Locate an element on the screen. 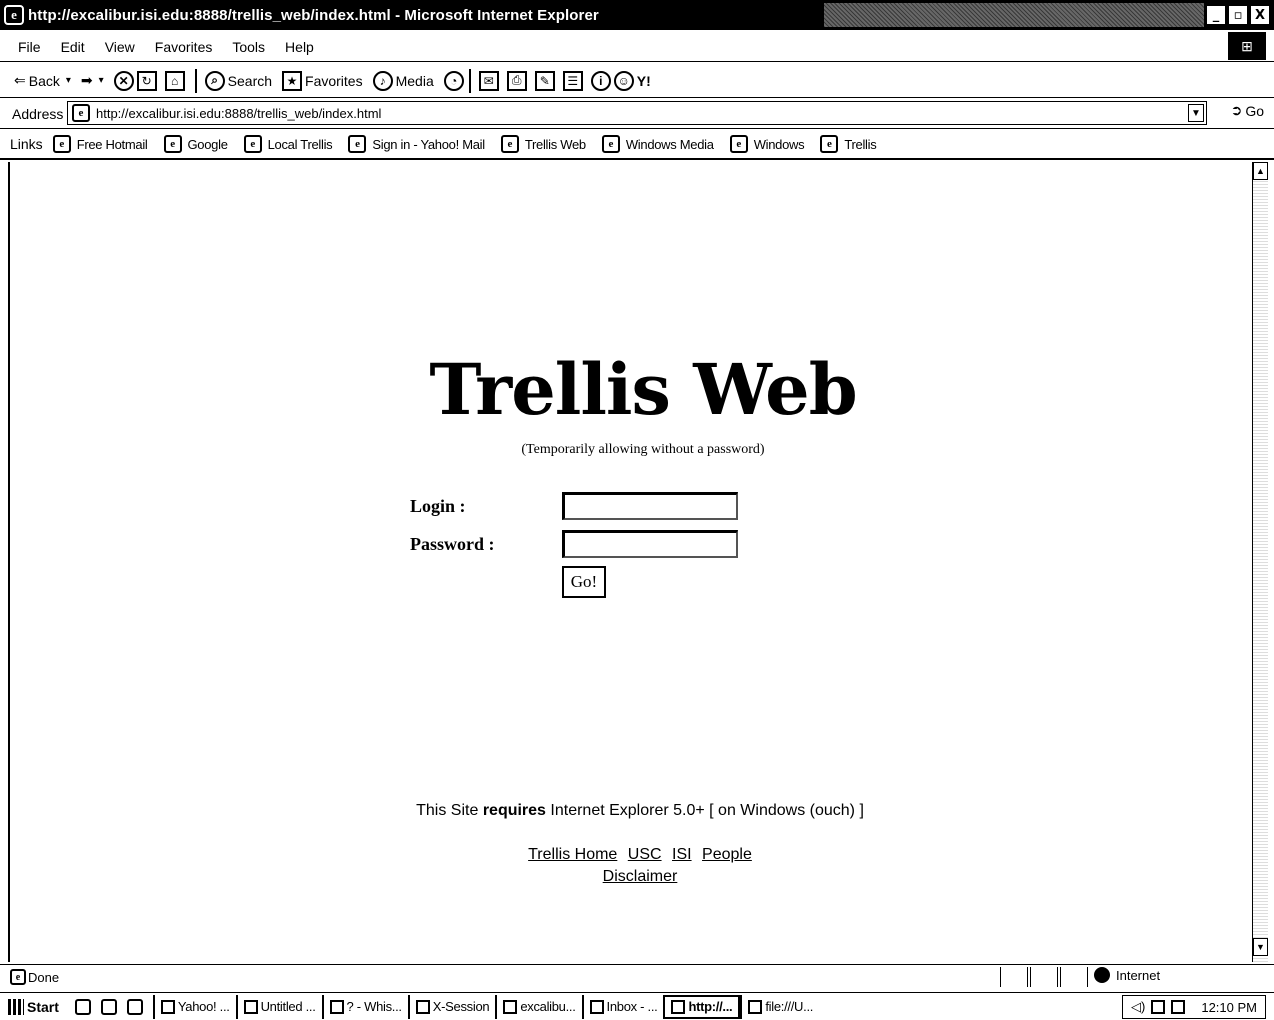  link-trellis: e Trellis is located at coordinates (848, 144).